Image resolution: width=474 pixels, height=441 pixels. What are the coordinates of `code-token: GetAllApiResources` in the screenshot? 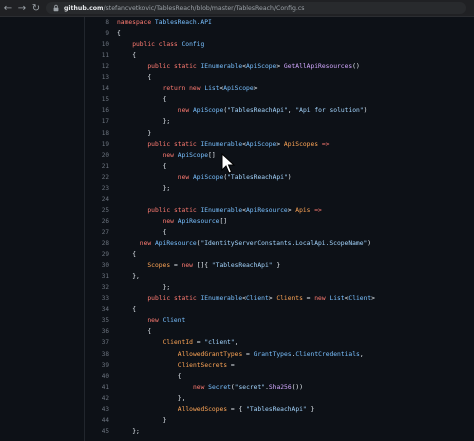 It's located at (318, 67).